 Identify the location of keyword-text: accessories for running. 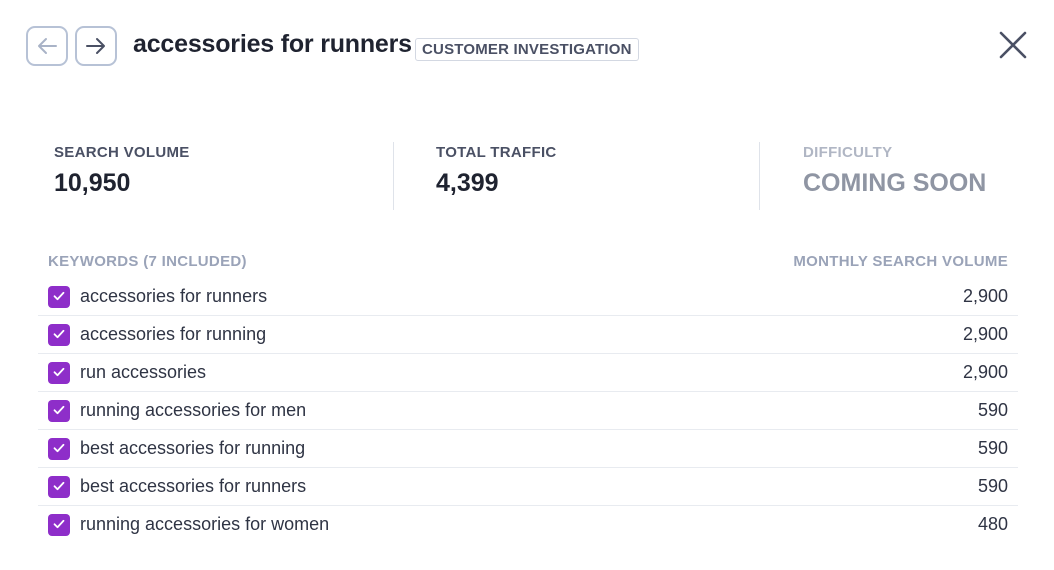
(173, 334).